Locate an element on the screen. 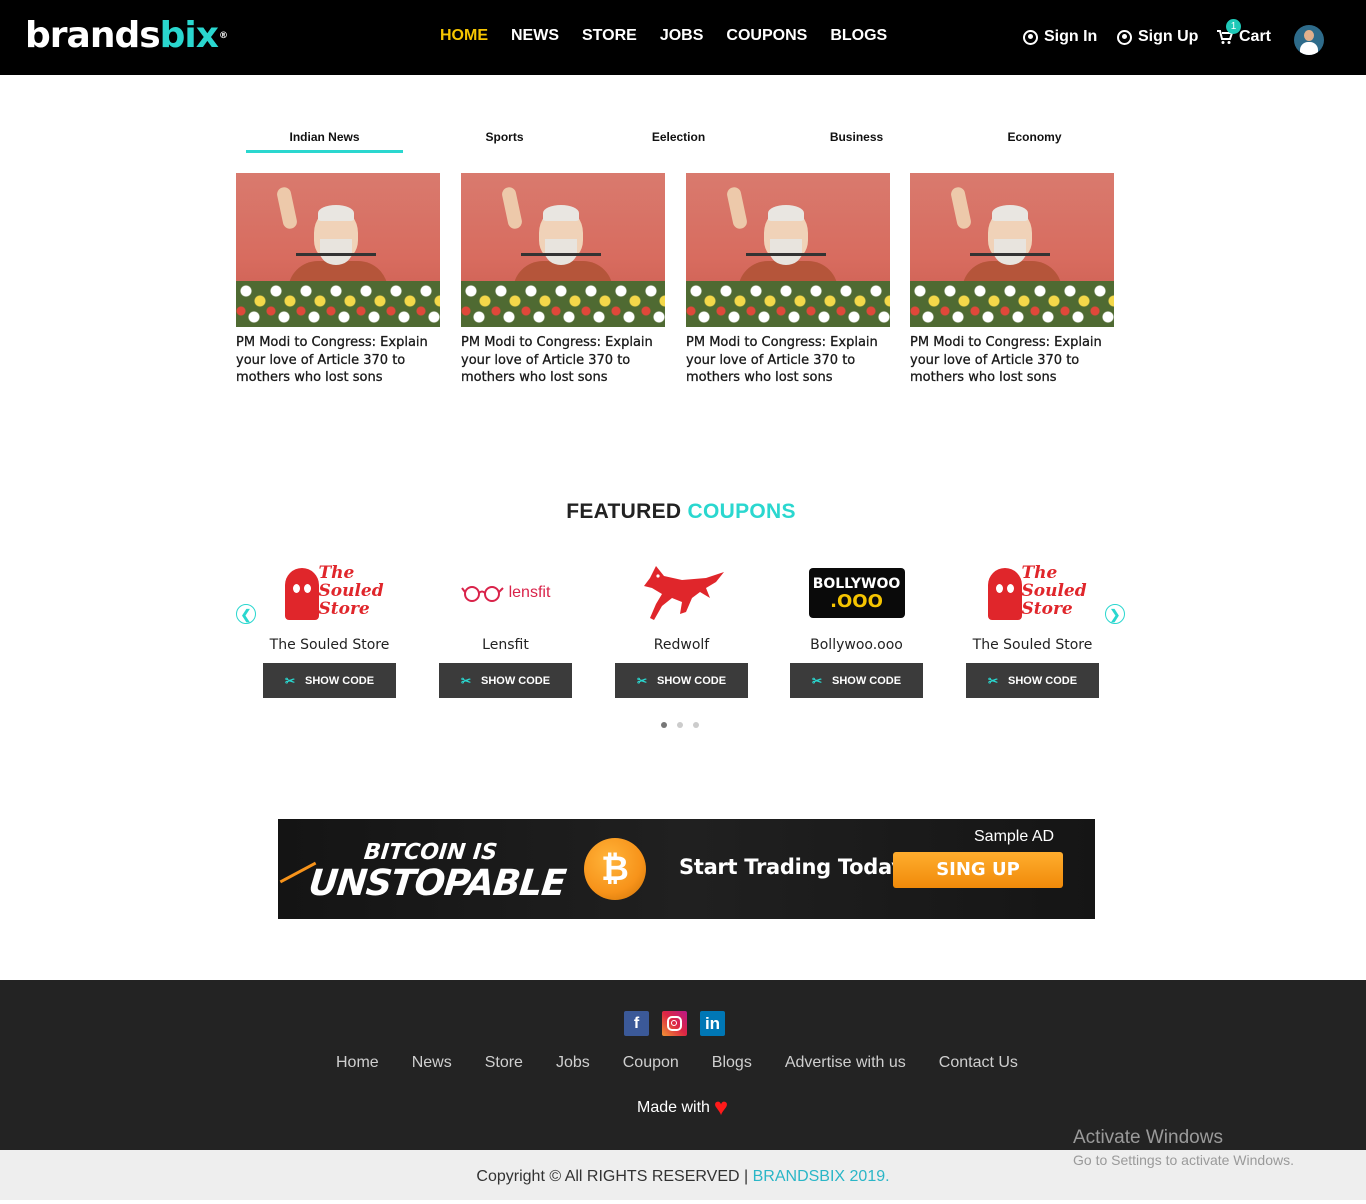 This screenshot has height=1204, width=1366. footer-link-blogs: Blogs is located at coordinates (732, 1063).